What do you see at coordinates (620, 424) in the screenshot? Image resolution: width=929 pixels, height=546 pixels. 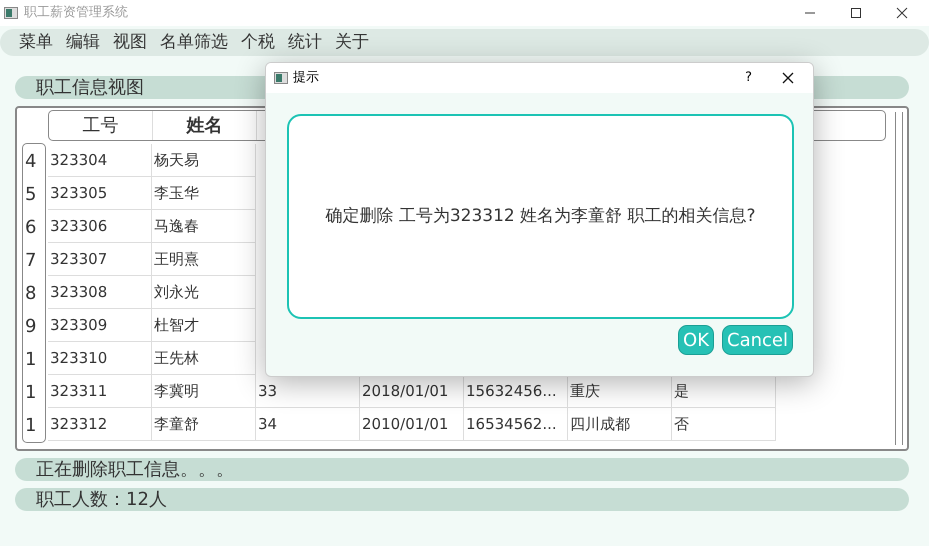 I see `table-cell: 四川成都` at bounding box center [620, 424].